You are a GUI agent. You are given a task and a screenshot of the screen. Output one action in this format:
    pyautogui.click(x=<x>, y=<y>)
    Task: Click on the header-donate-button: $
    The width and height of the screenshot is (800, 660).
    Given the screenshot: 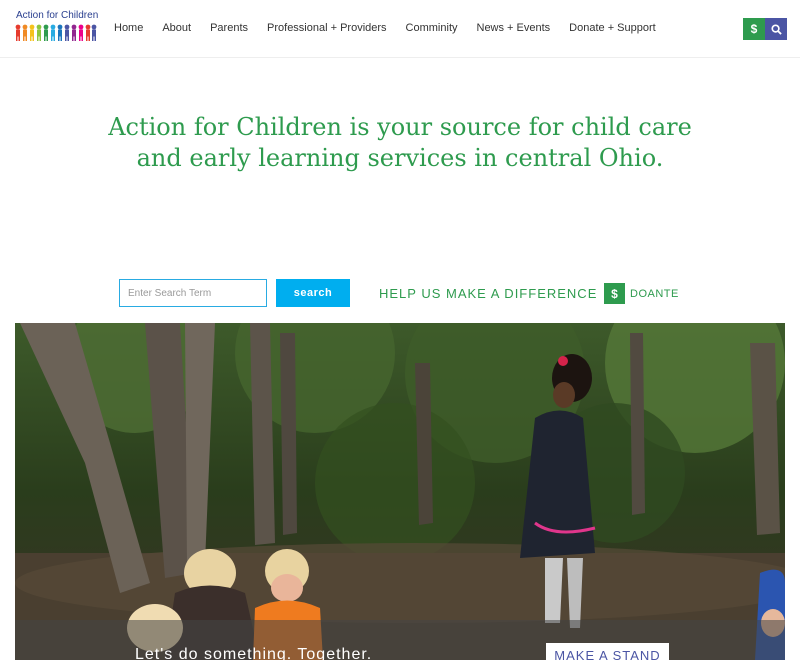 What is the action you would take?
    pyautogui.click(x=754, y=29)
    